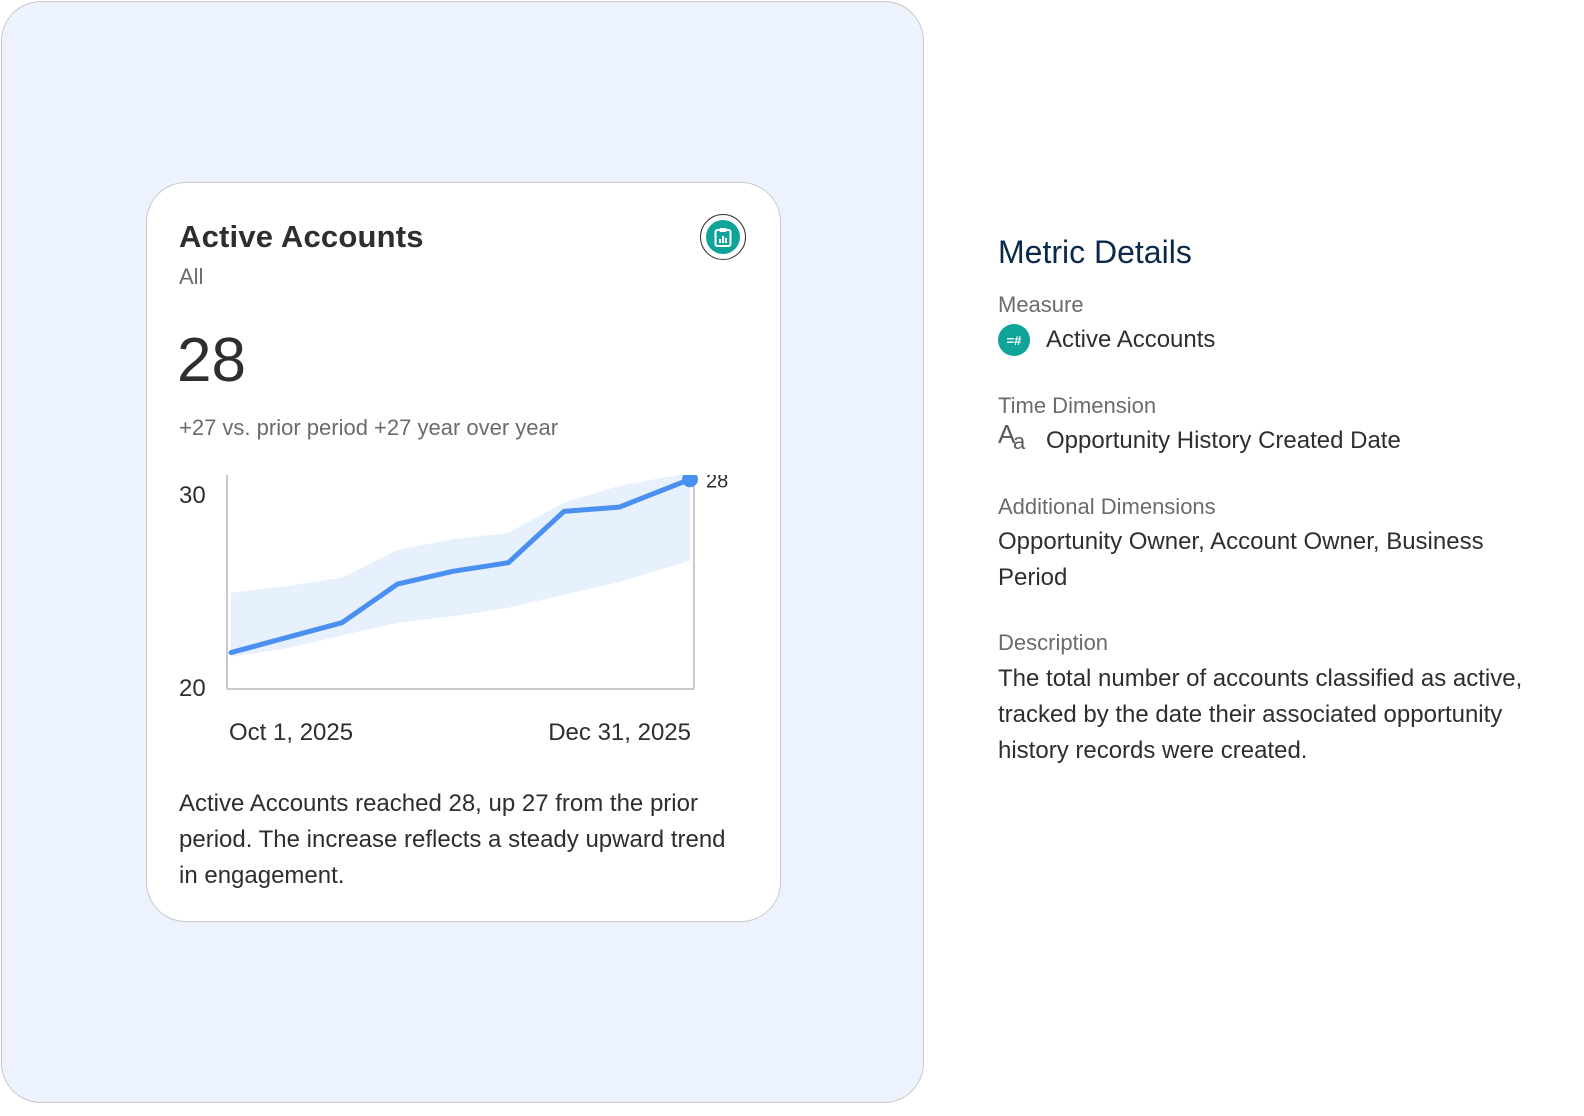 The width and height of the screenshot is (1584, 1116). What do you see at coordinates (460, 566) in the screenshot?
I see `range-band` at bounding box center [460, 566].